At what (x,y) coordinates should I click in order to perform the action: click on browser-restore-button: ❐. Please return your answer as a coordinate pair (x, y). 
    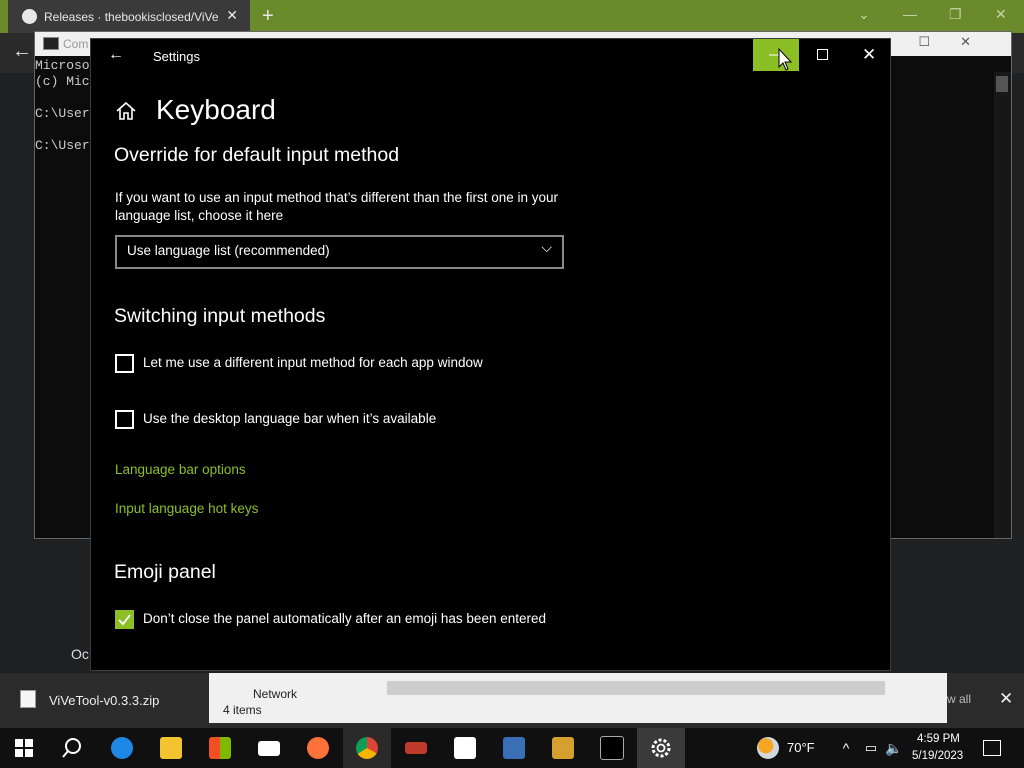
    Looking at the image, I should click on (955, 14).